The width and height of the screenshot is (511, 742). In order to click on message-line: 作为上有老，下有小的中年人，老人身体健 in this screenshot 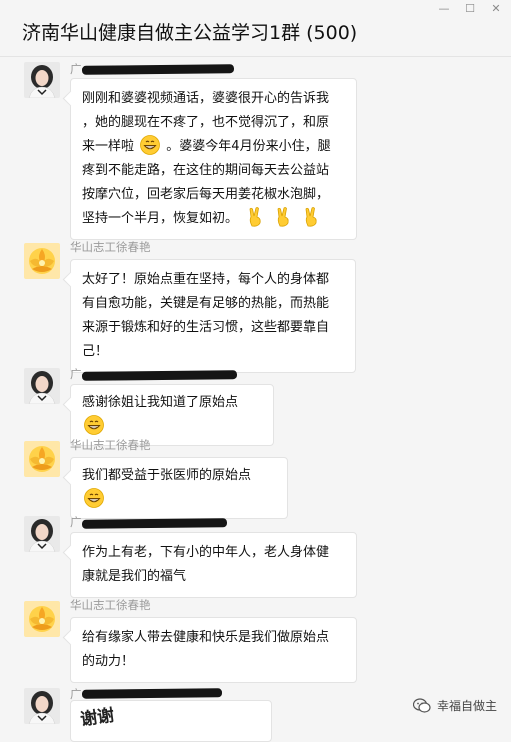, I will do `click(206, 552)`.